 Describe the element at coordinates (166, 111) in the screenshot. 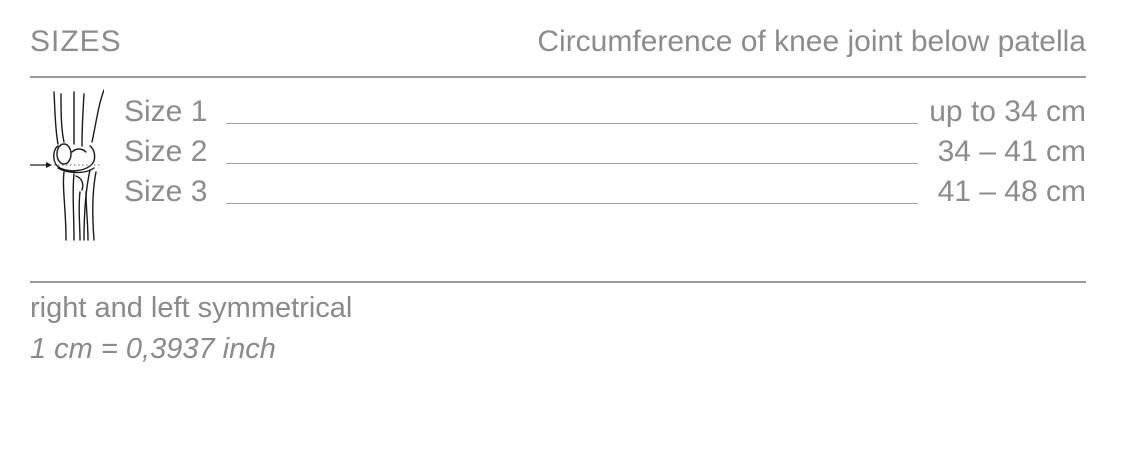

I see `size-label: Size 1` at that location.